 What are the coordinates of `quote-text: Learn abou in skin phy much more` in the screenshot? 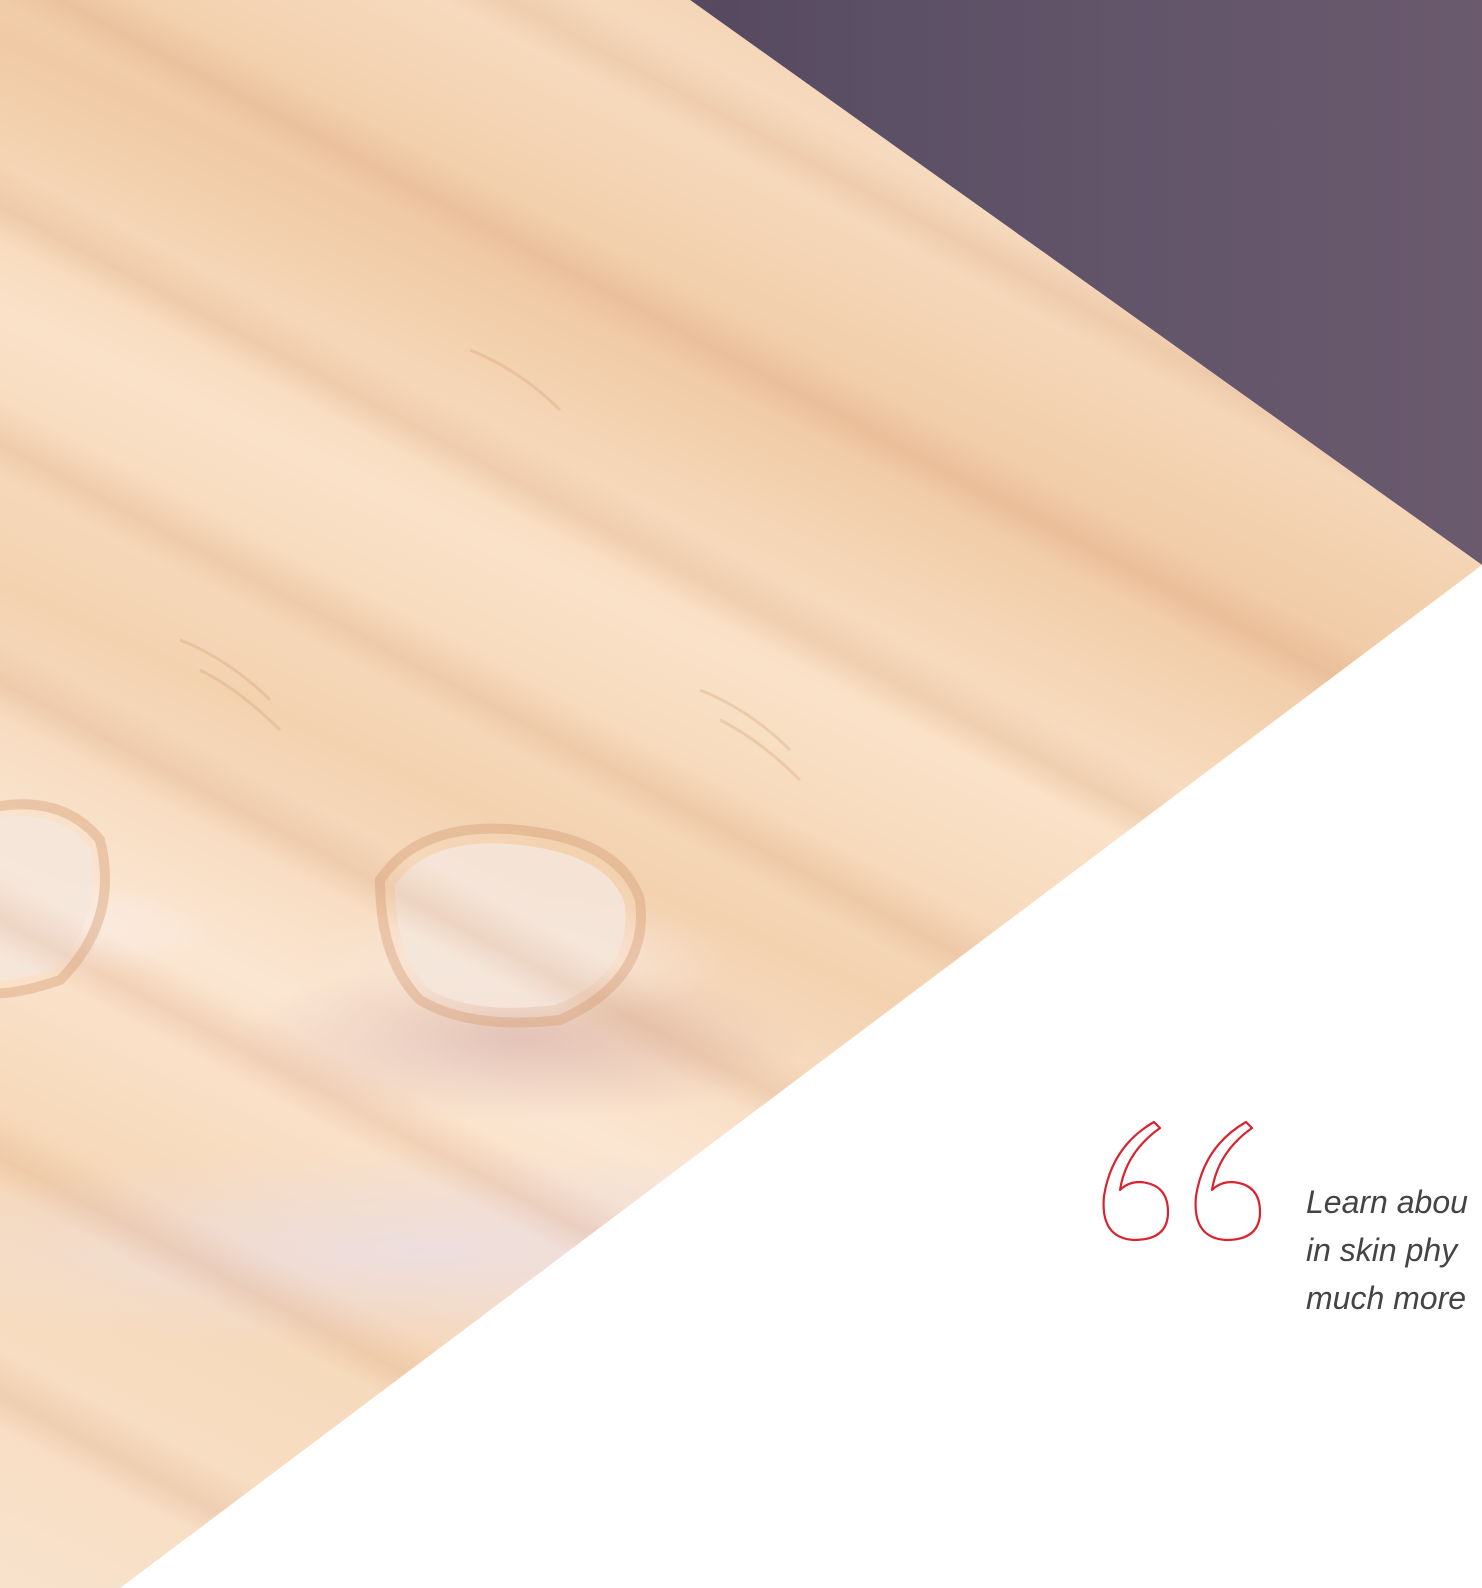 It's located at (1394, 1250).